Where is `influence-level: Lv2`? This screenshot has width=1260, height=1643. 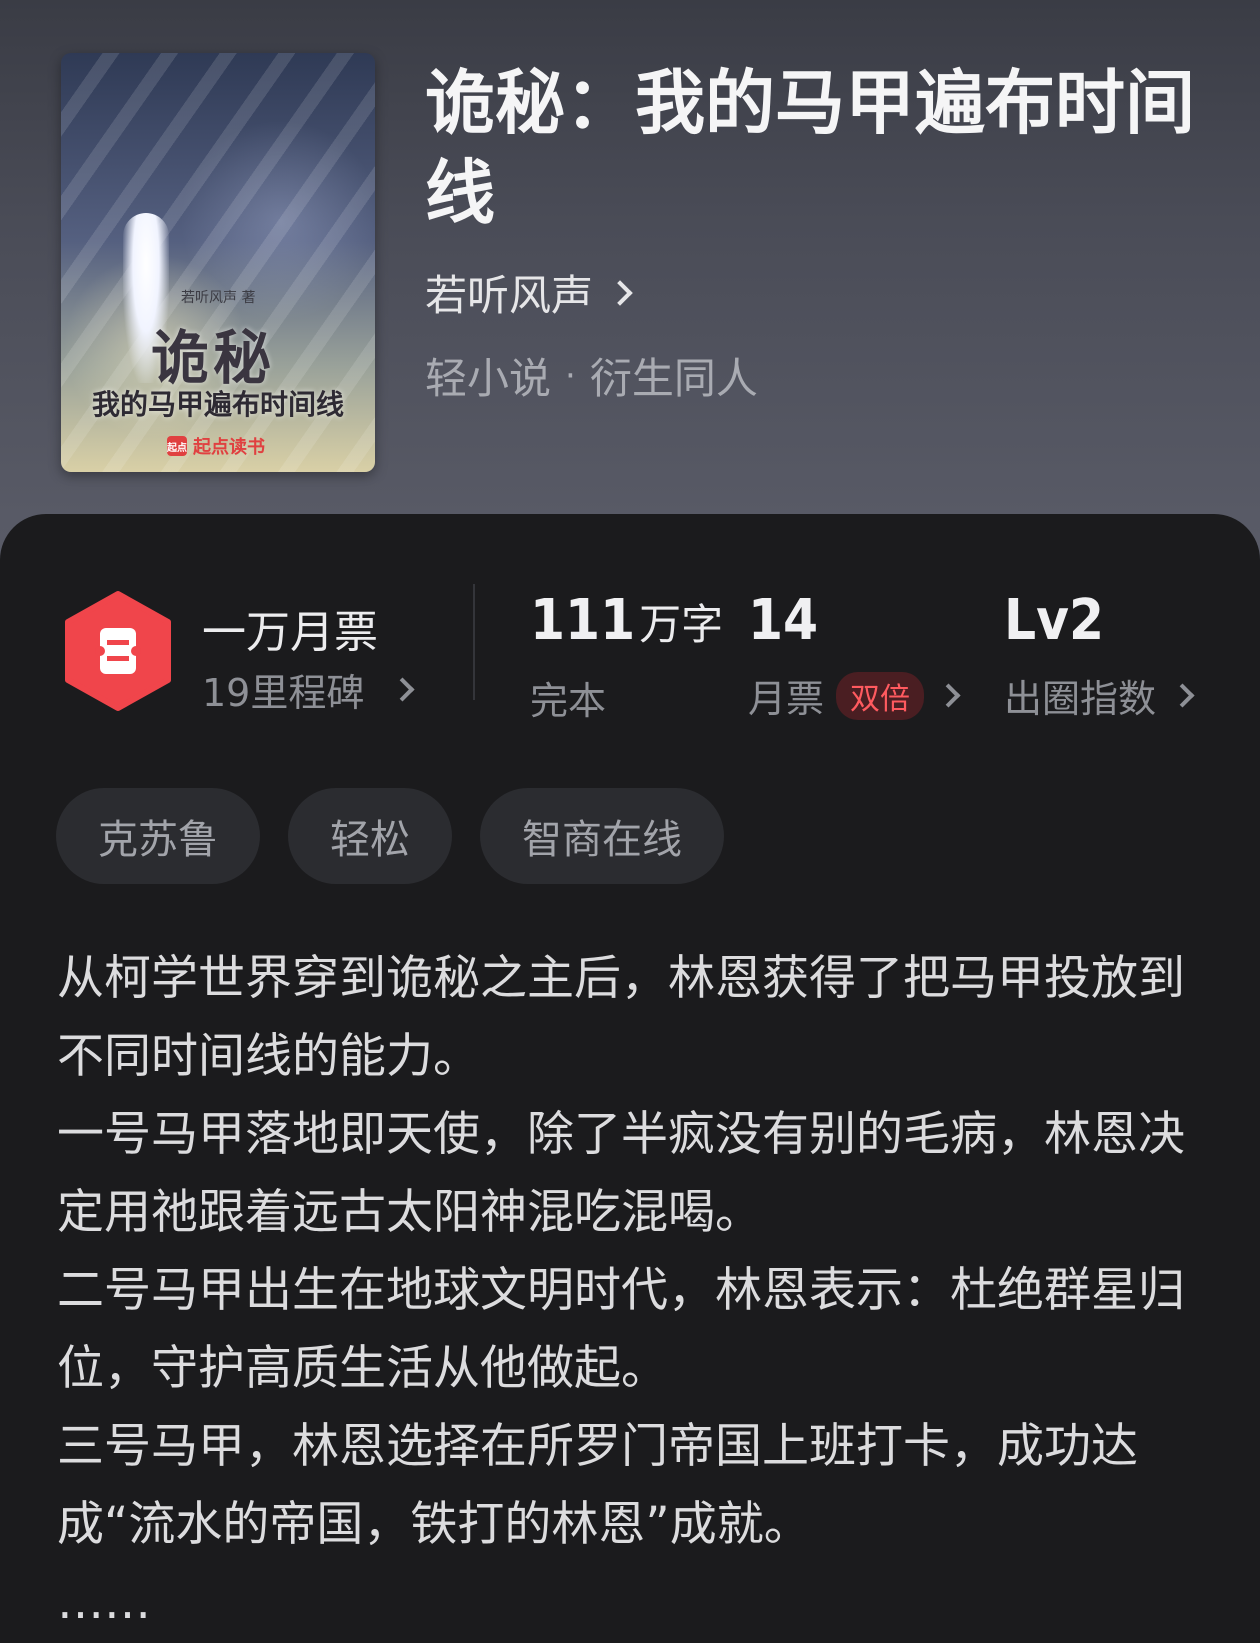
influence-level: Lv2 is located at coordinates (1054, 620).